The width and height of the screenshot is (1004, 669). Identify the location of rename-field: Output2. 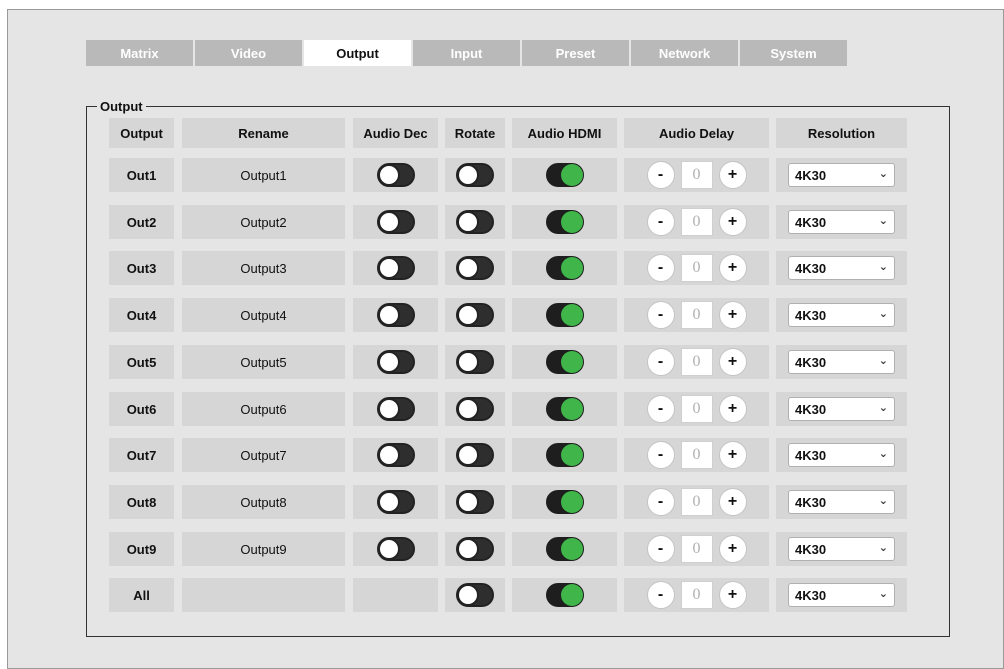
(263, 222).